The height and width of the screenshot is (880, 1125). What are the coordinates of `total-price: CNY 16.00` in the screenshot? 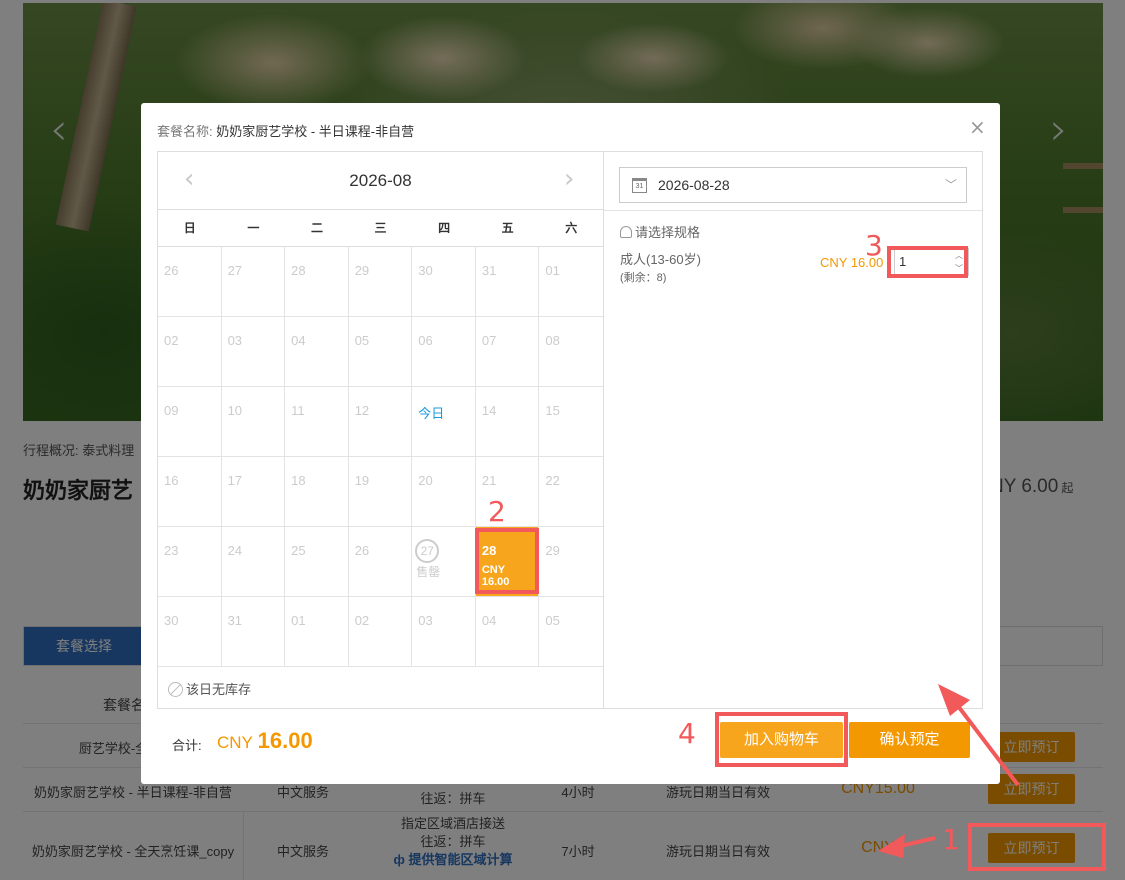 It's located at (265, 741).